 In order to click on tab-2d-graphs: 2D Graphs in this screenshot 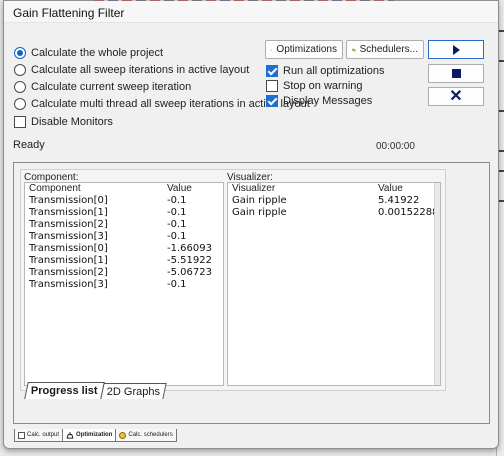, I will do `click(133, 391)`.